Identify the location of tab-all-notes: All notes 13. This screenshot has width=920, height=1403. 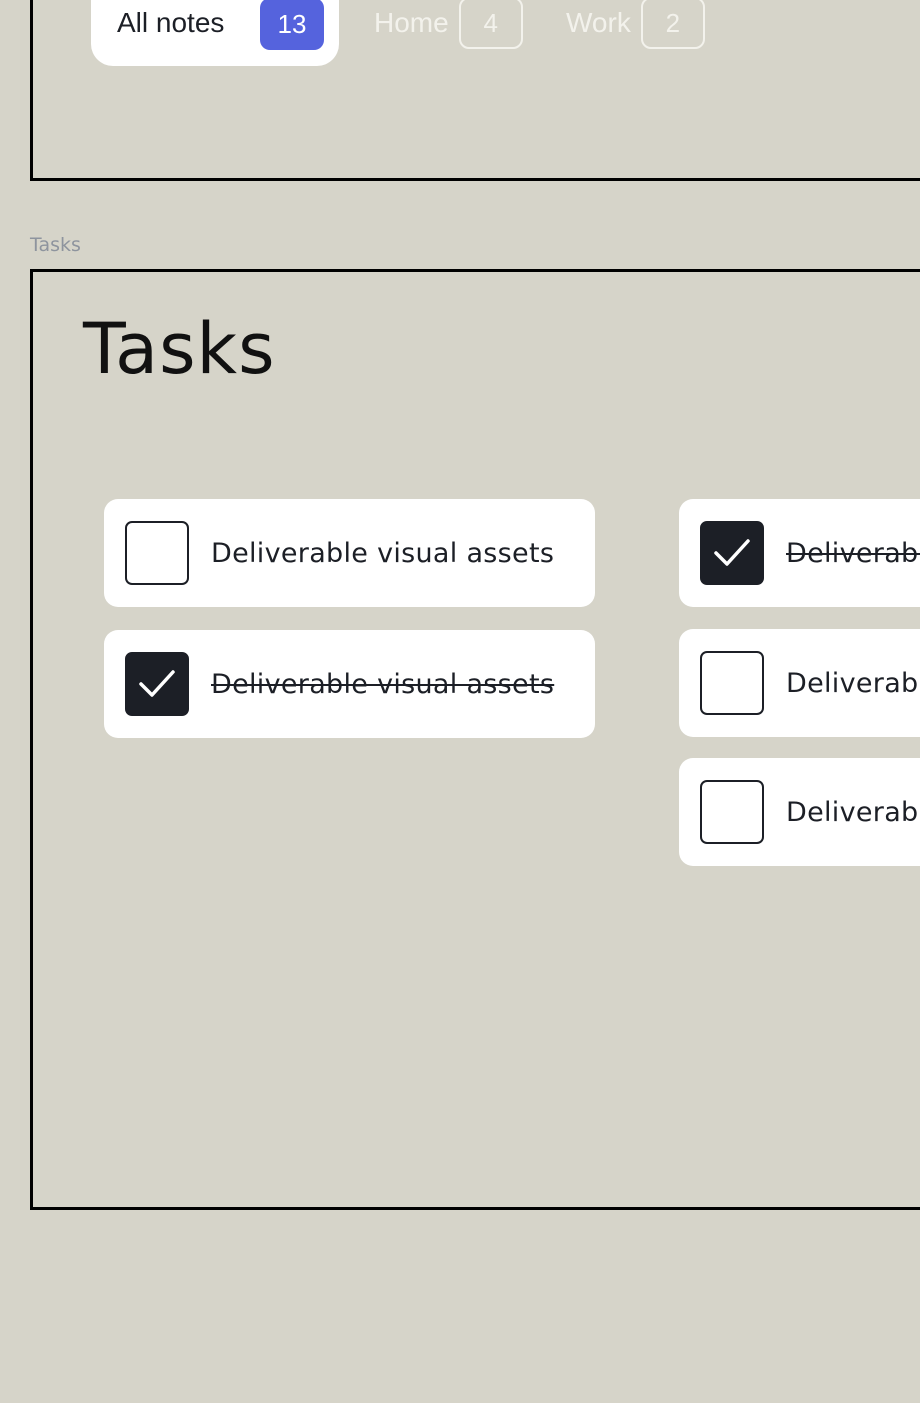
(215, 33).